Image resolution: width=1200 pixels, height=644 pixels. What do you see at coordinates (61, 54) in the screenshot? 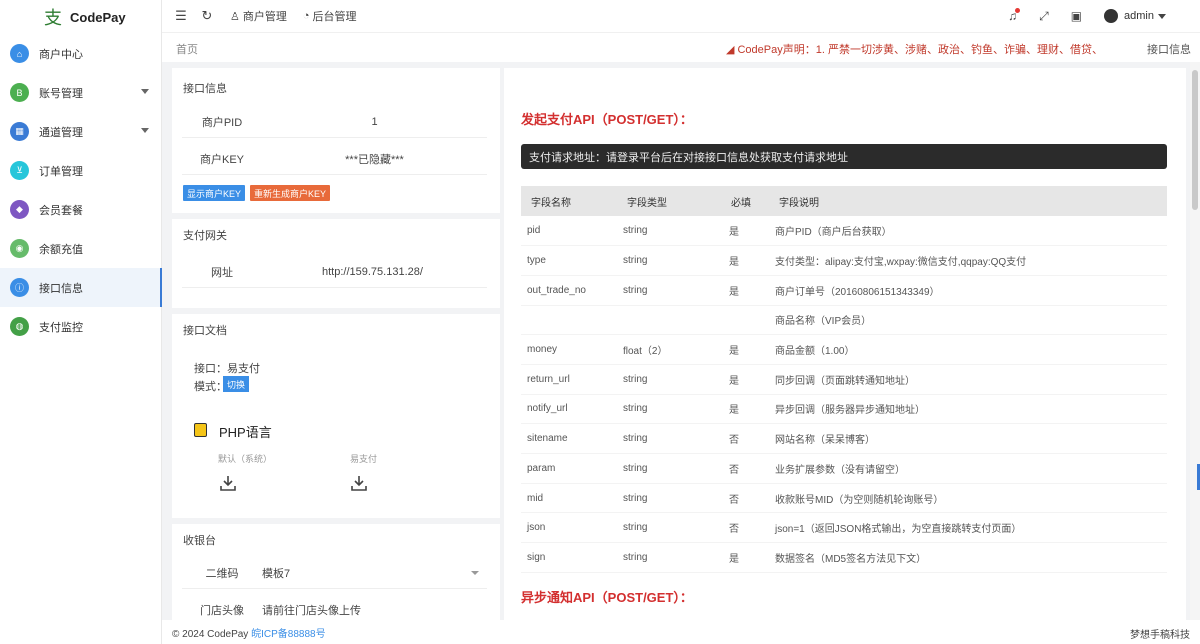
I see `sidebar-item-label: 商户中心` at bounding box center [61, 54].